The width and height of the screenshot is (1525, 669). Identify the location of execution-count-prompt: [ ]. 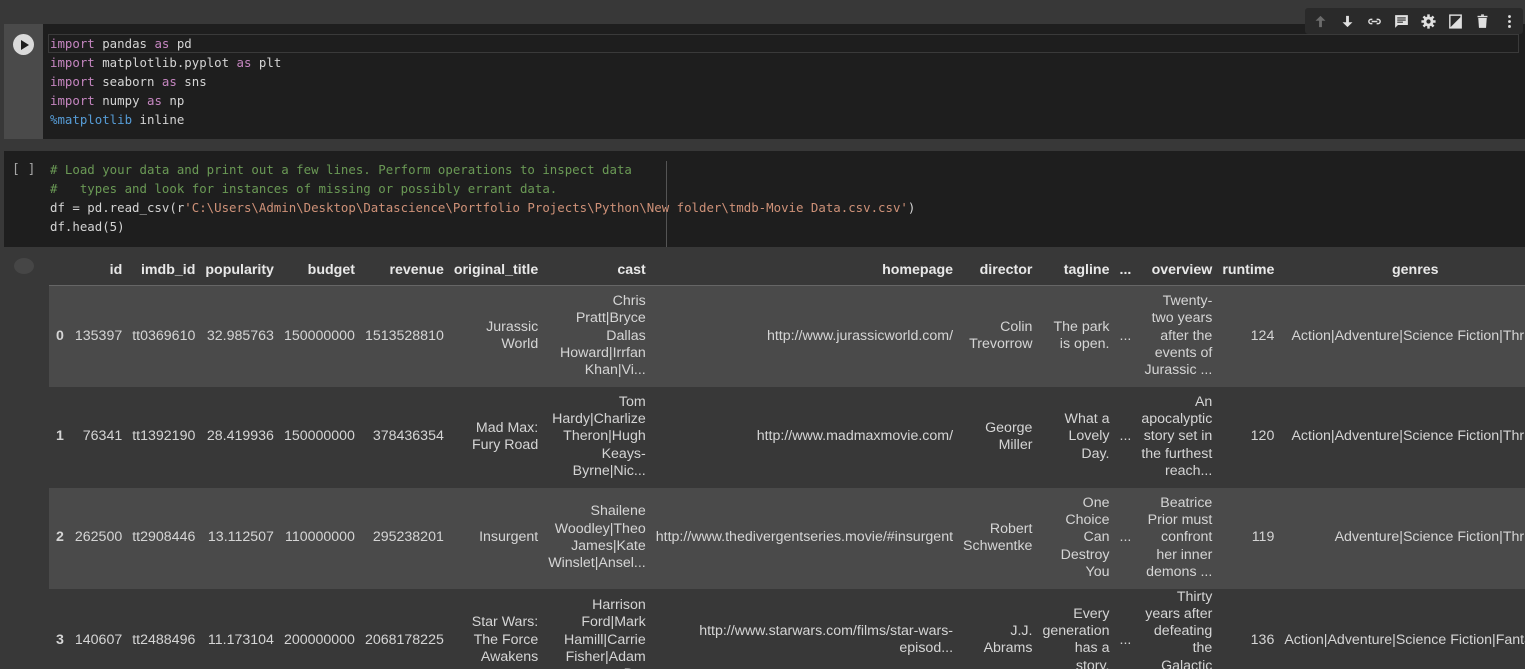
(23, 169).